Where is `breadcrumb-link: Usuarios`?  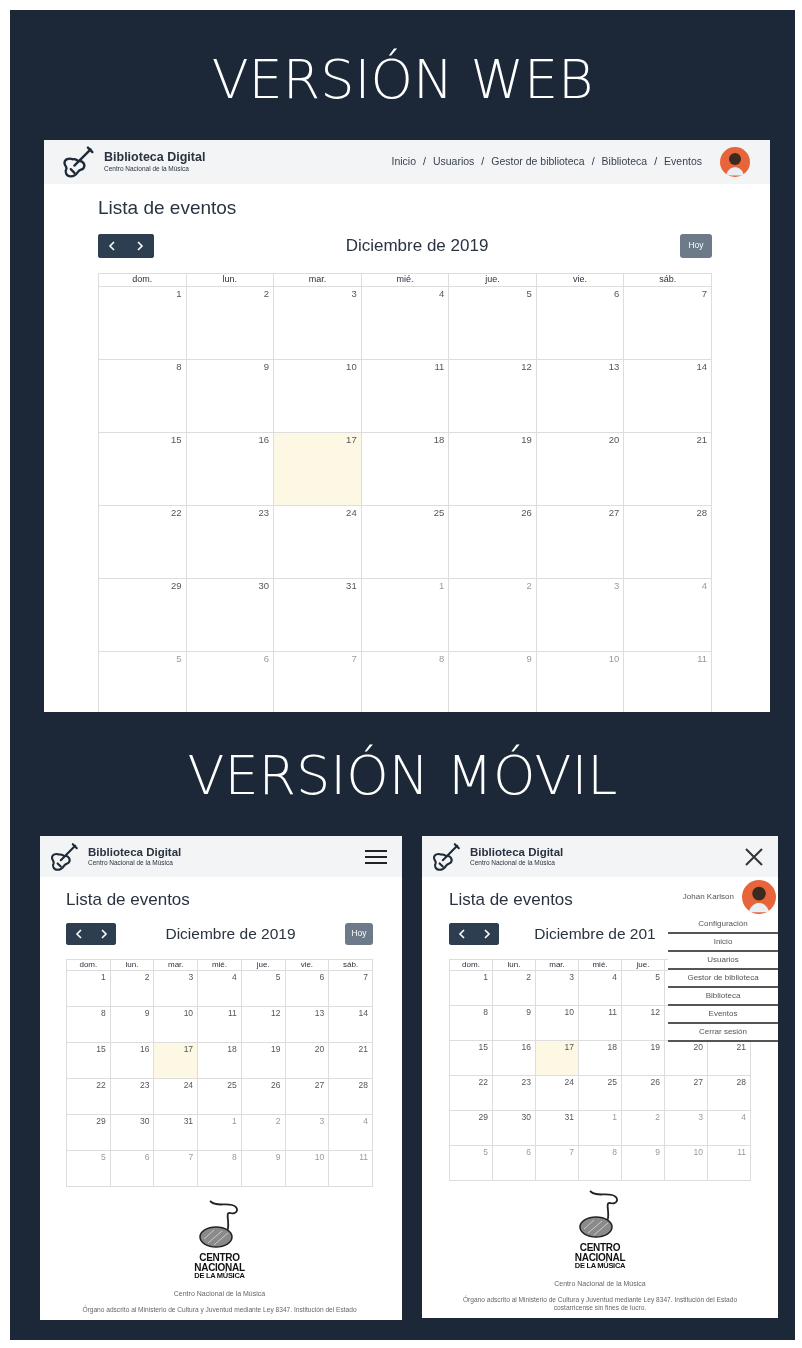
breadcrumb-link: Usuarios is located at coordinates (453, 162).